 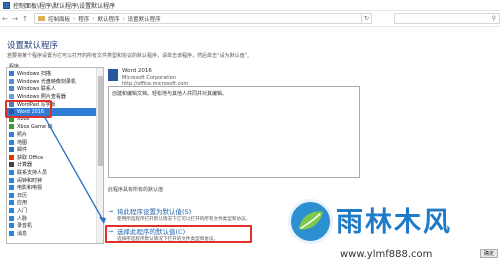 I want to click on watermark: 雨林木风 www.ylmf888.com, so click(x=394, y=231).